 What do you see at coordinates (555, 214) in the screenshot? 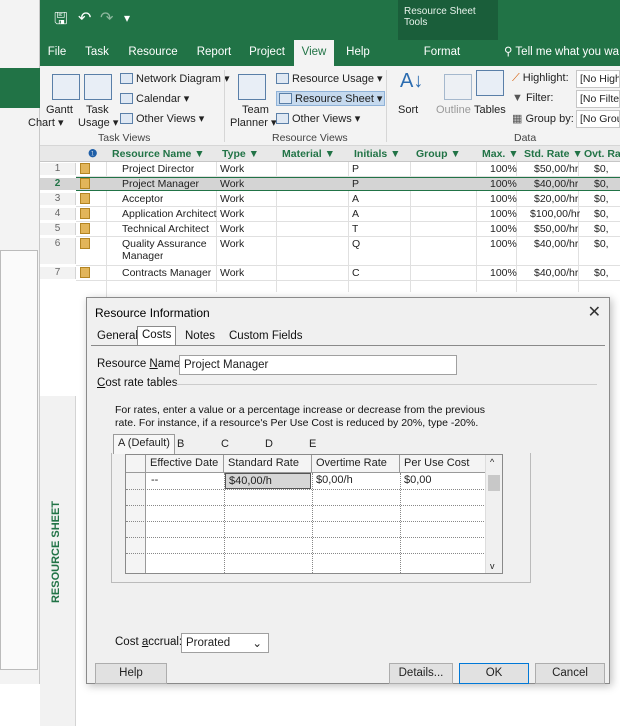
I see `cell-std-rate: $100,00/hr` at bounding box center [555, 214].